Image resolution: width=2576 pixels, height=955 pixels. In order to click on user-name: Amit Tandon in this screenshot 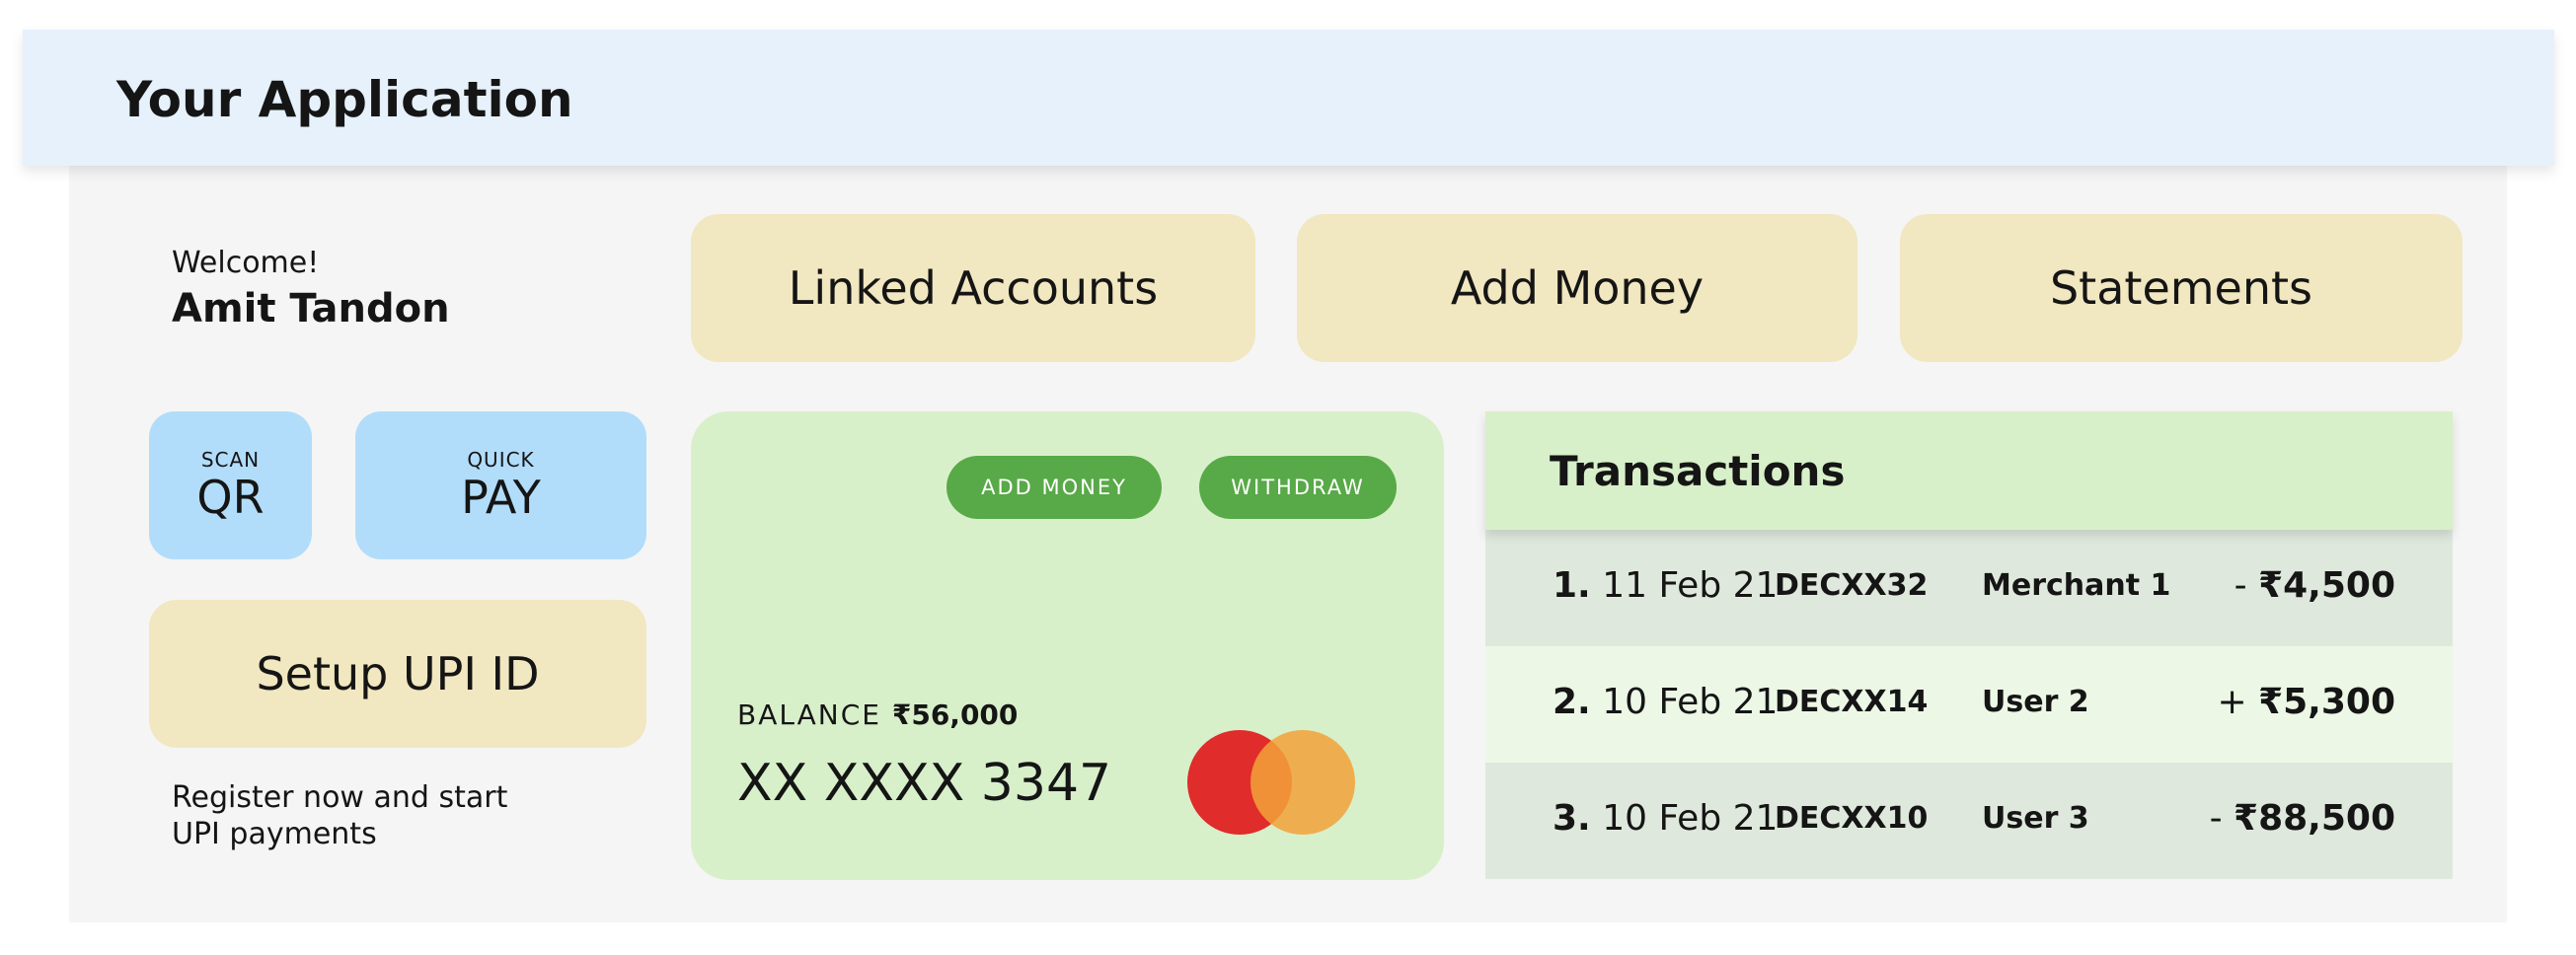, I will do `click(311, 308)`.